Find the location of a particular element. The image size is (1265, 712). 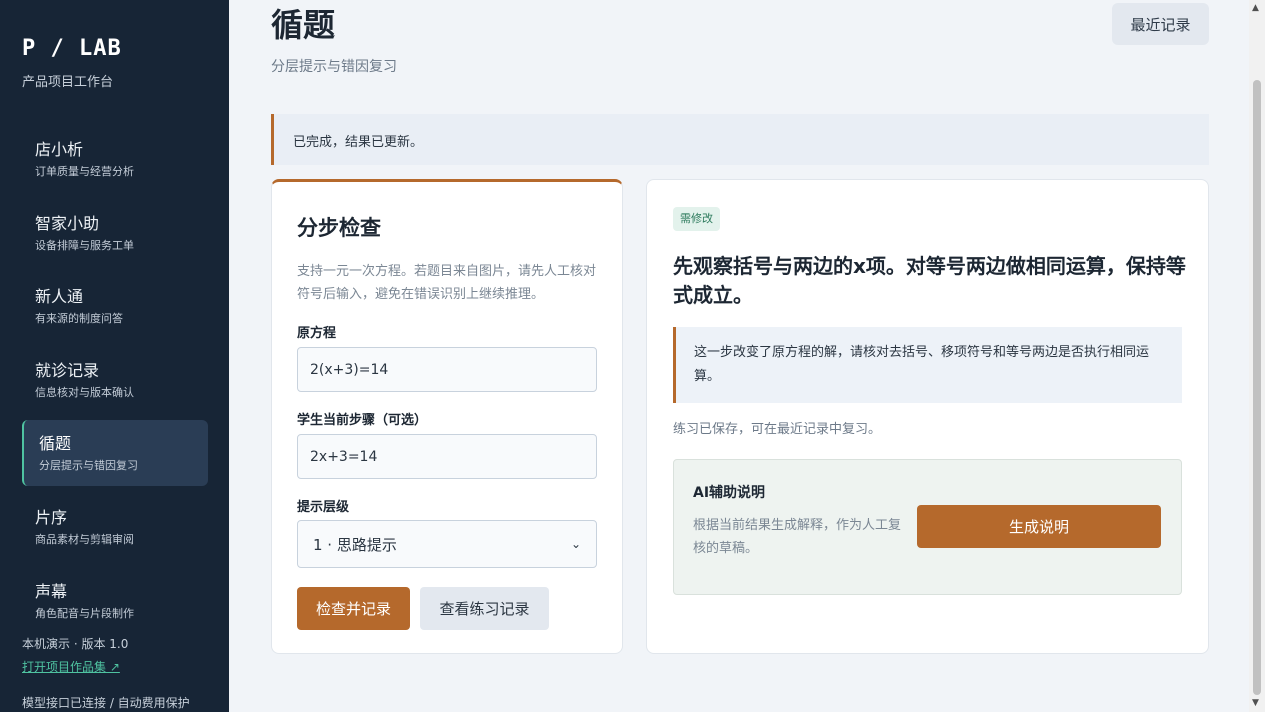

hint-level-value: 1 · 思路提示 is located at coordinates (355, 544).